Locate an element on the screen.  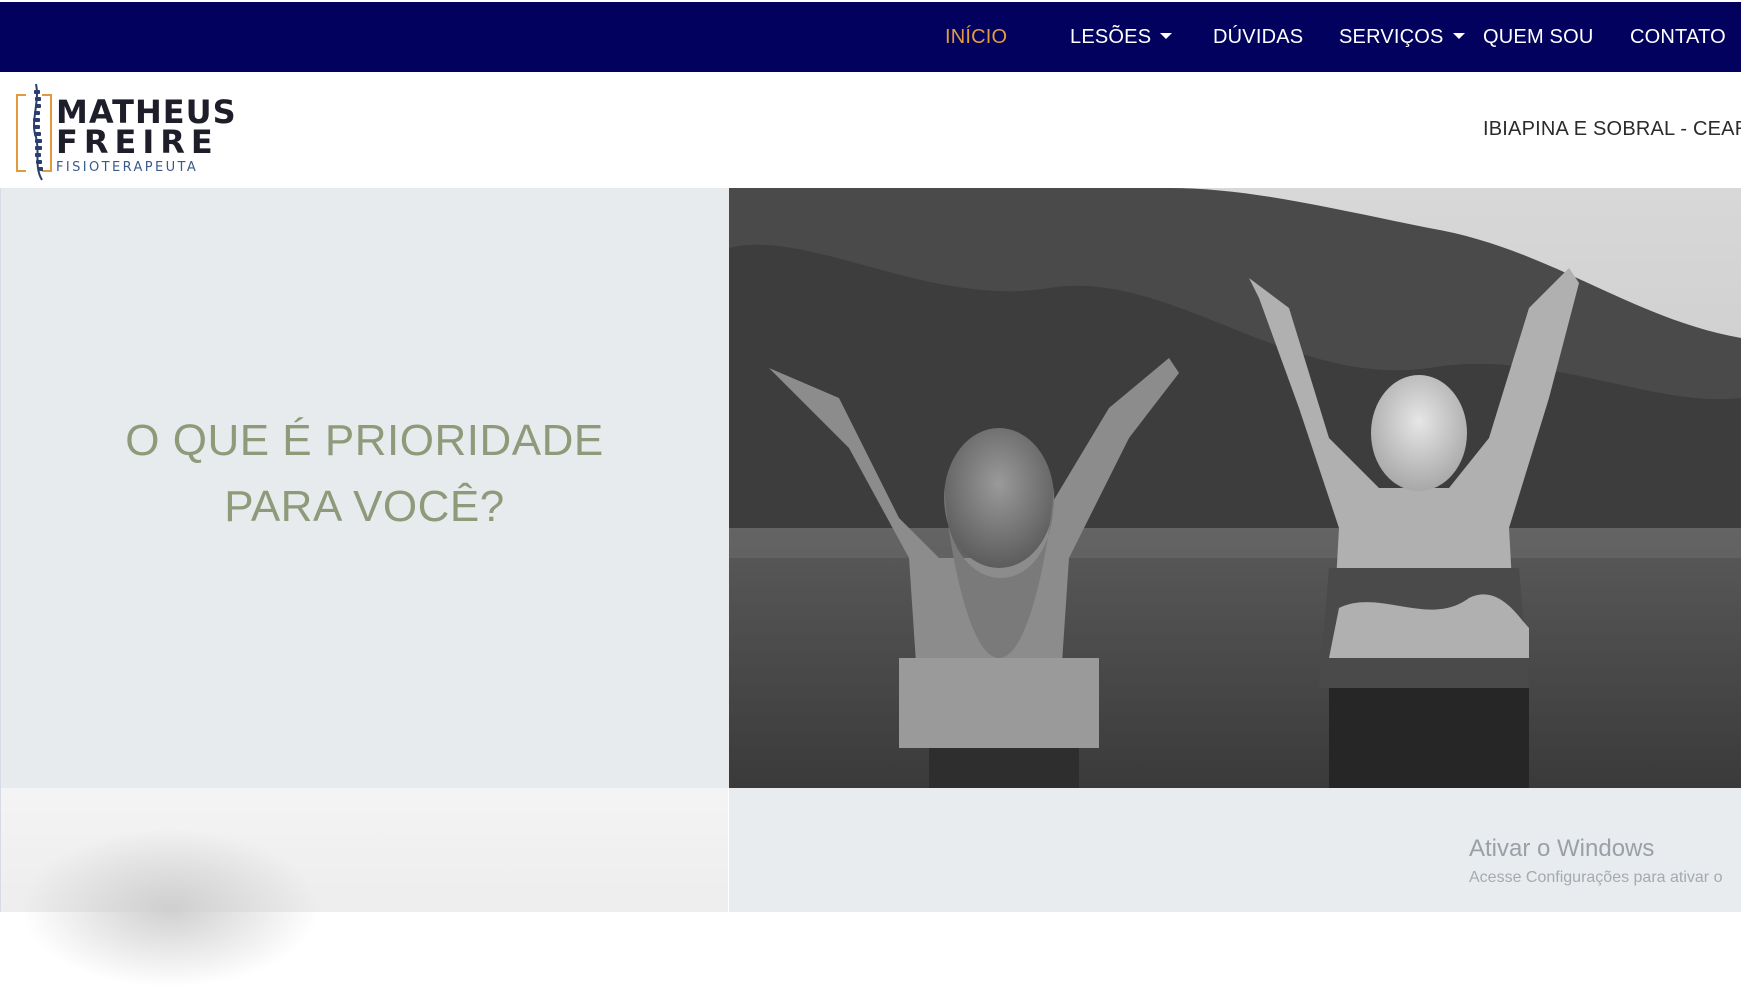
page-edge-line is located at coordinates (0, 550).